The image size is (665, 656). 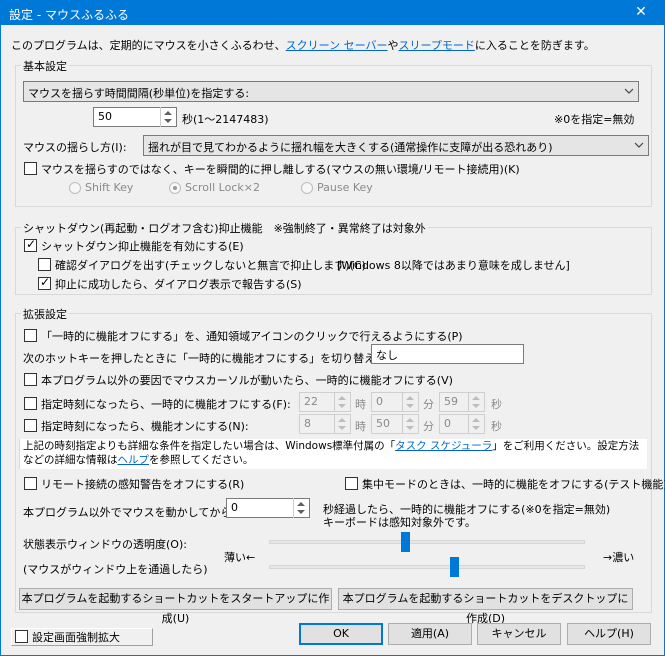 What do you see at coordinates (30, 483) in the screenshot?
I see `remote-warning-checkbox` at bounding box center [30, 483].